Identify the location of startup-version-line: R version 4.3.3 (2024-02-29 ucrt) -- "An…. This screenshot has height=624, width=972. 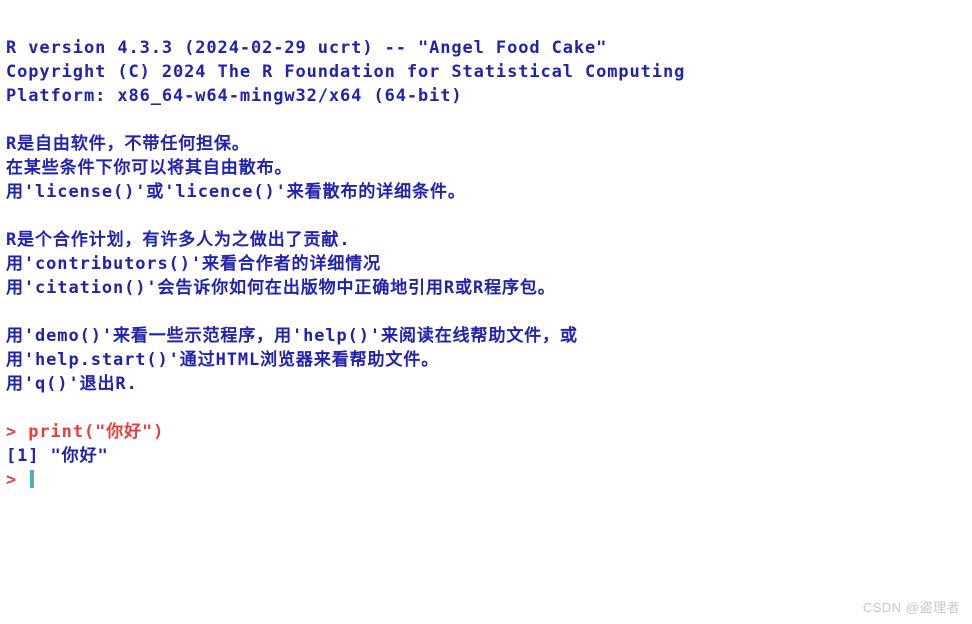
(307, 48).